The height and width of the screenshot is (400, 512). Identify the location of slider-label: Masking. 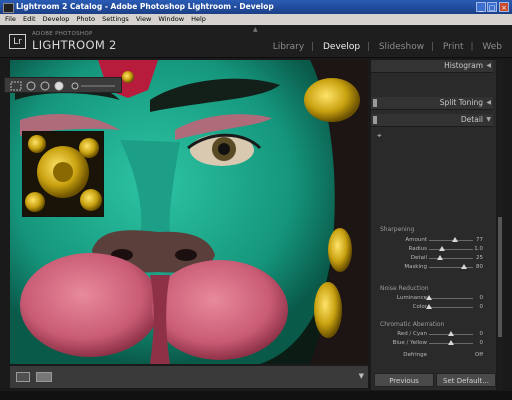
(415, 267).